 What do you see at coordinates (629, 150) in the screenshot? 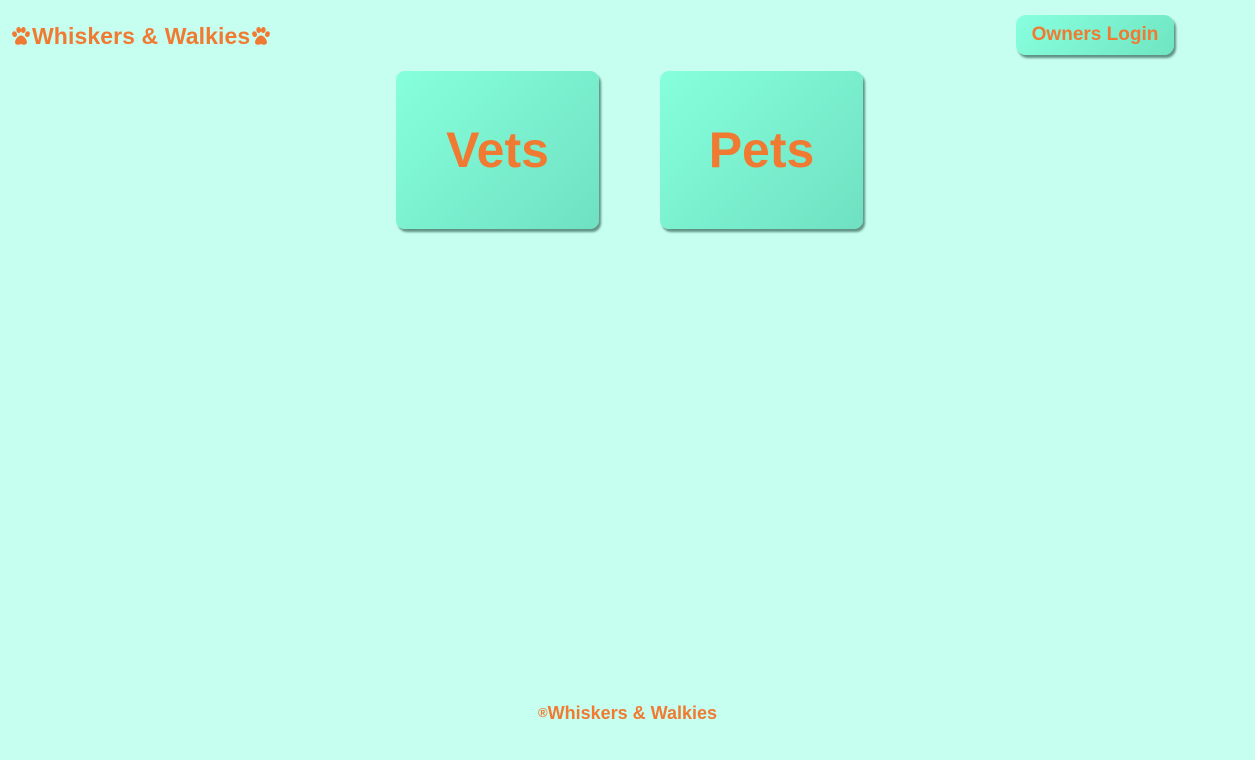
I see `category-tiles: Vets Pets` at bounding box center [629, 150].